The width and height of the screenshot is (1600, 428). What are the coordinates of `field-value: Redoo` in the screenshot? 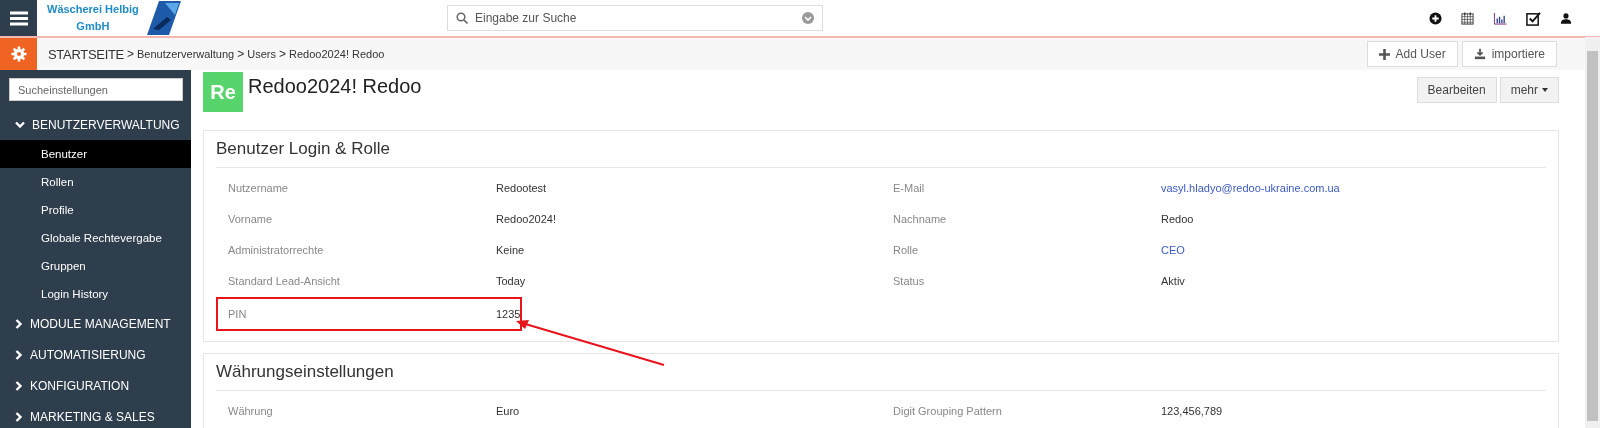 It's located at (1177, 218).